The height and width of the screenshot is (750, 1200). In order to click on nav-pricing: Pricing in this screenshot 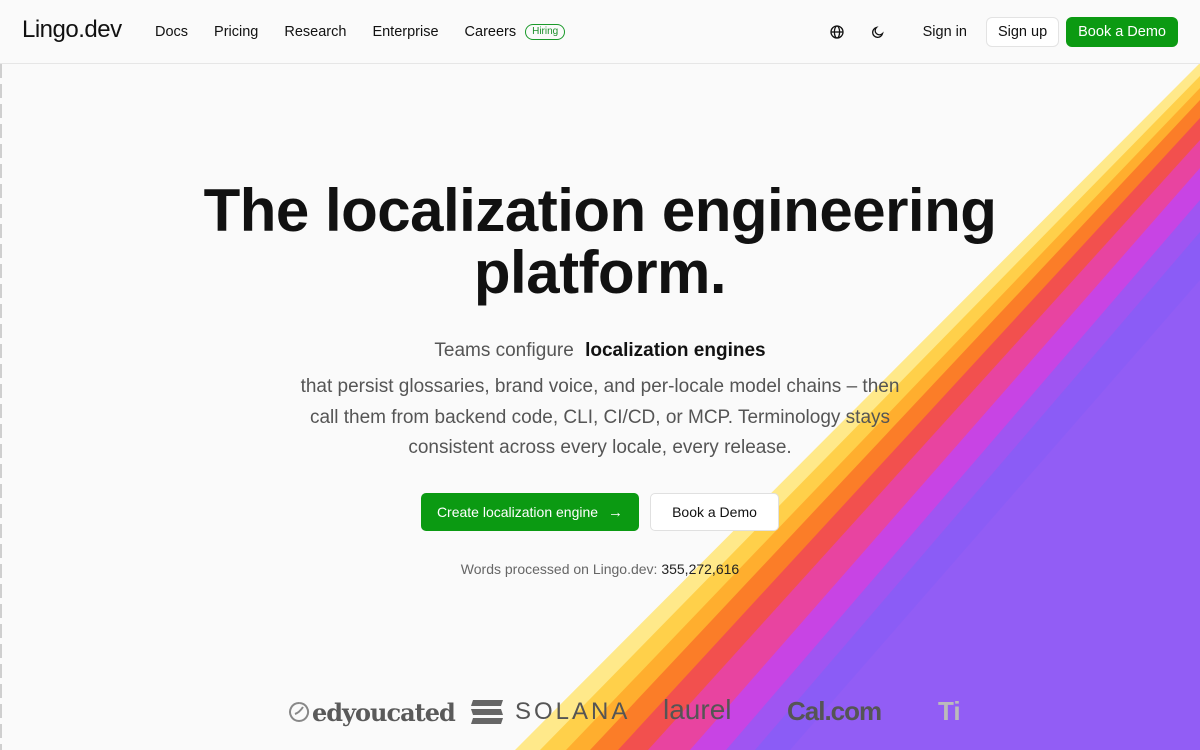, I will do `click(236, 32)`.